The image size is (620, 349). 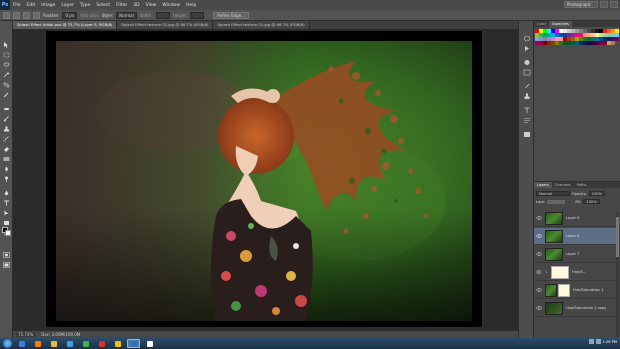 What do you see at coordinates (541, 24) in the screenshot?
I see `tab-color: Color` at bounding box center [541, 24].